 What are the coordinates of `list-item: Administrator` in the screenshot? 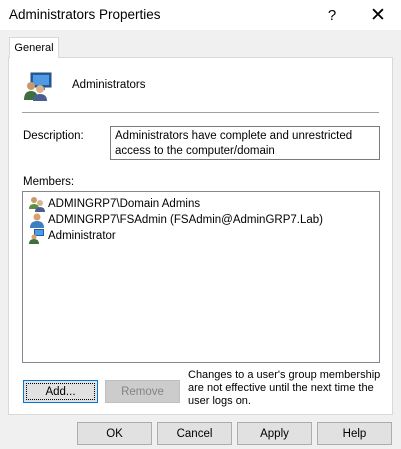 It's located at (72, 236).